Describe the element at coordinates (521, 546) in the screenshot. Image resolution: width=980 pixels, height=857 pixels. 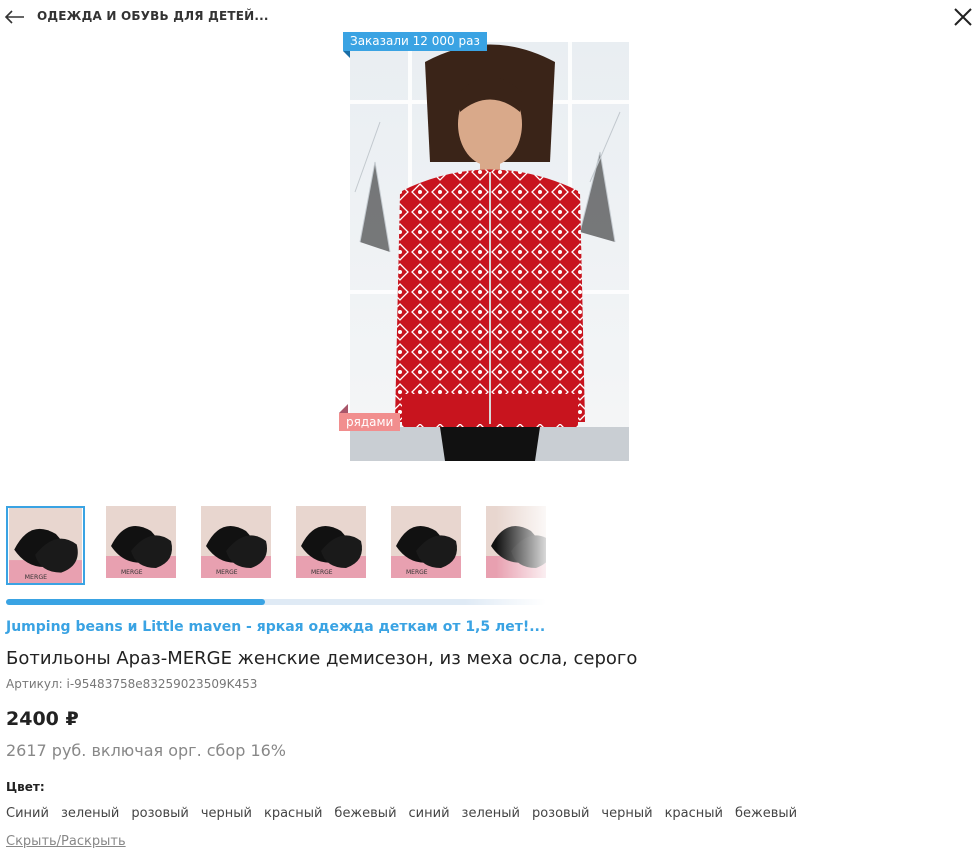
I see `thumbnail-fade` at that location.